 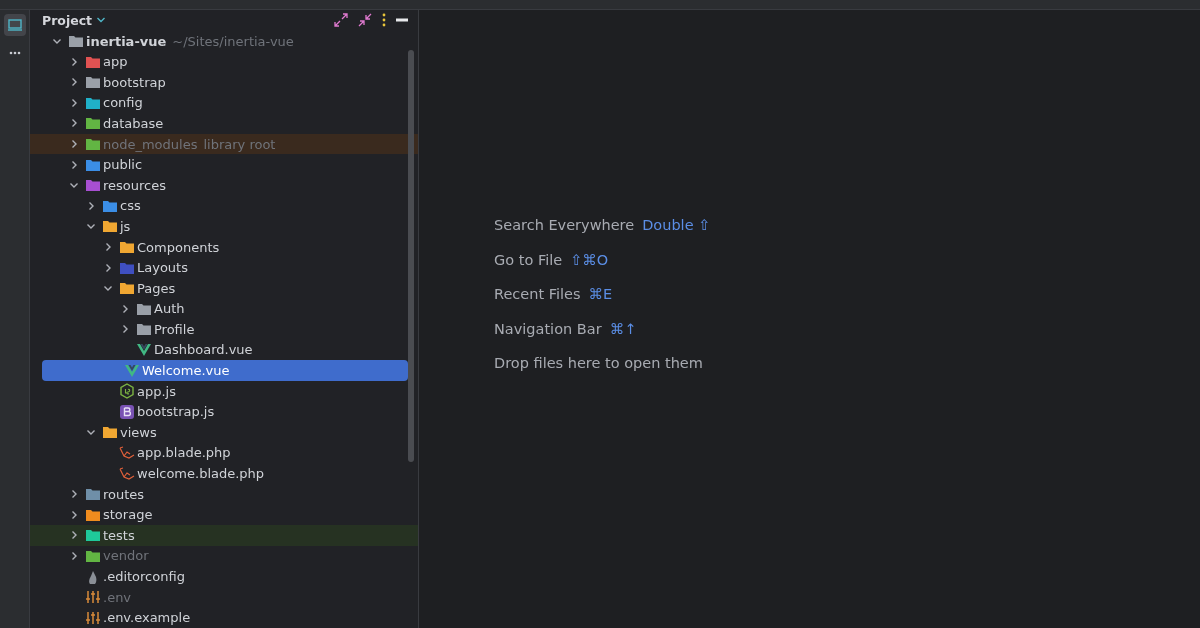 I want to click on tree-row: inertia-vue ~/Sites/inertia-vue, so click(x=224, y=41).